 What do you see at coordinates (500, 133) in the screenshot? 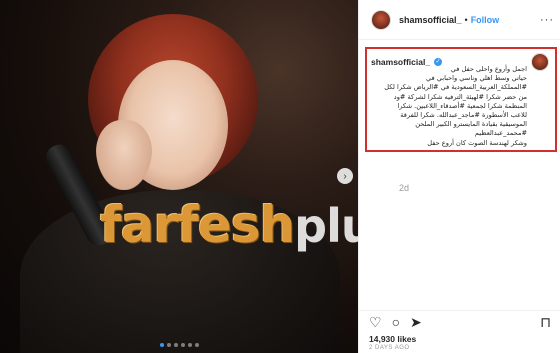
I see `caption-line: #محمد_عبدالعظيم` at bounding box center [500, 133].